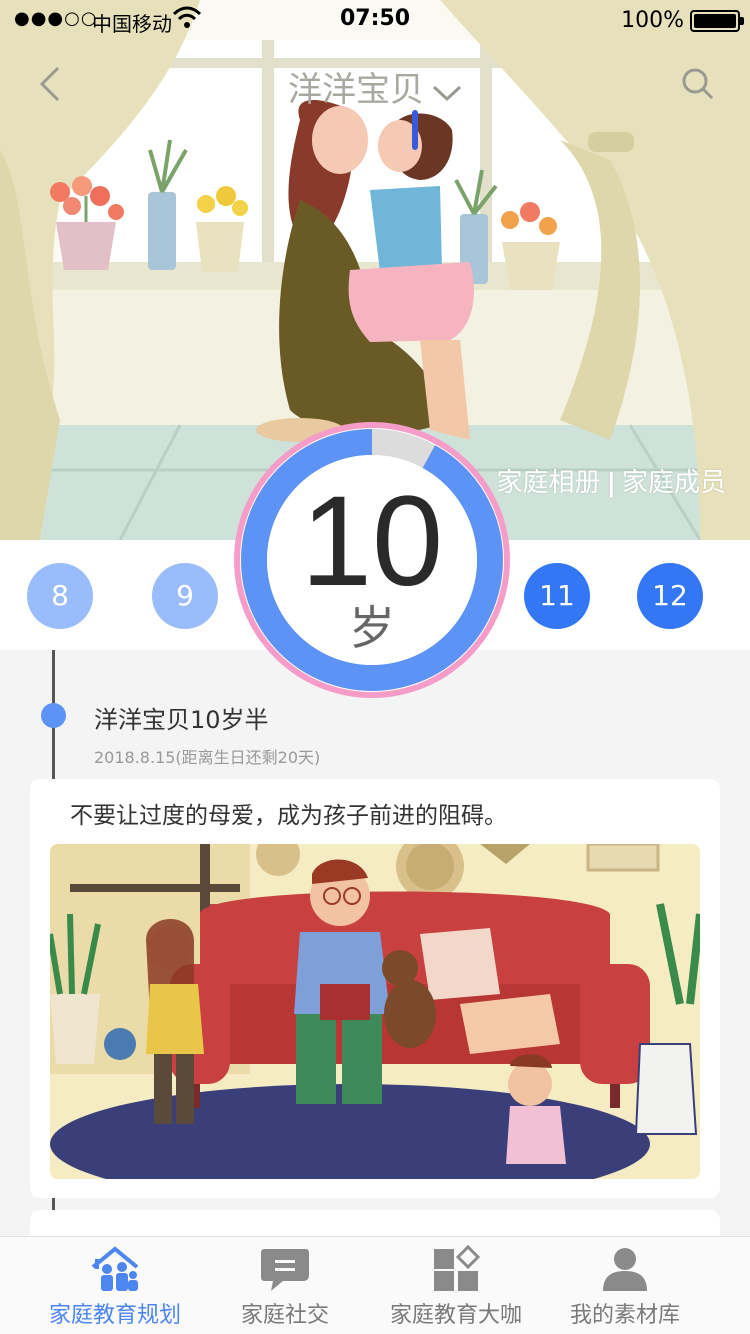  What do you see at coordinates (624, 1315) in the screenshot?
I see `tab-label: 我的素材库` at bounding box center [624, 1315].